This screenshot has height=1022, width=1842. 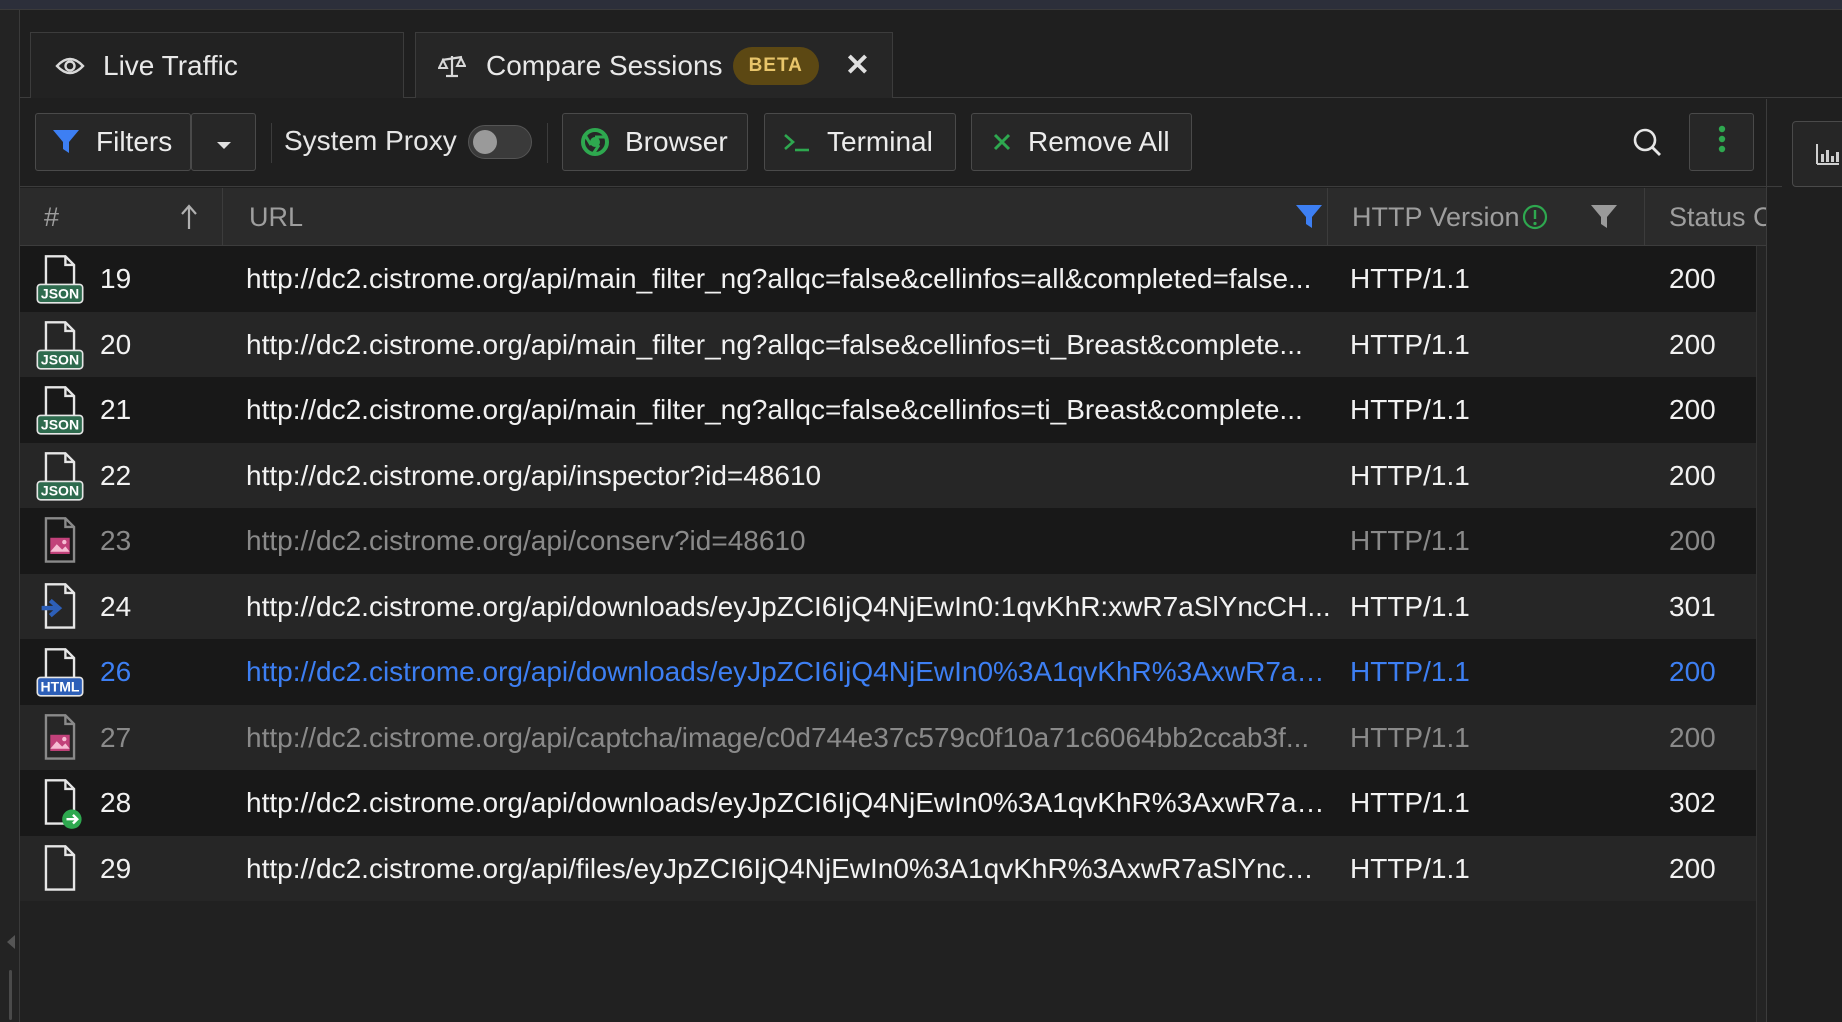 I want to click on column-header-number: #, so click(x=121, y=217).